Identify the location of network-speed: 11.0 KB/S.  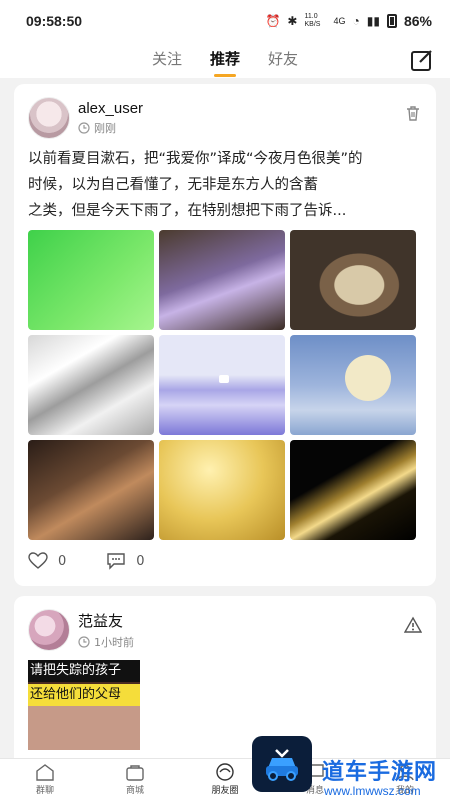
(312, 20).